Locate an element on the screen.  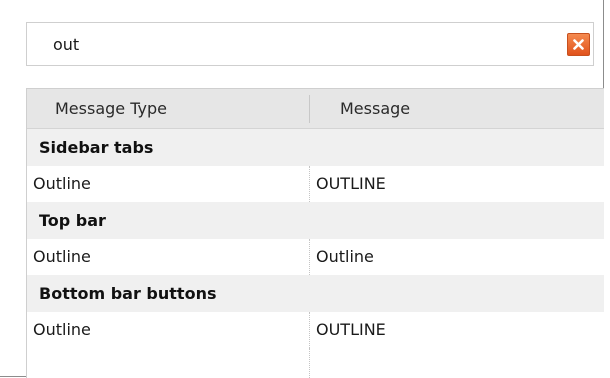
column-header-message: Message is located at coordinates (456, 108).